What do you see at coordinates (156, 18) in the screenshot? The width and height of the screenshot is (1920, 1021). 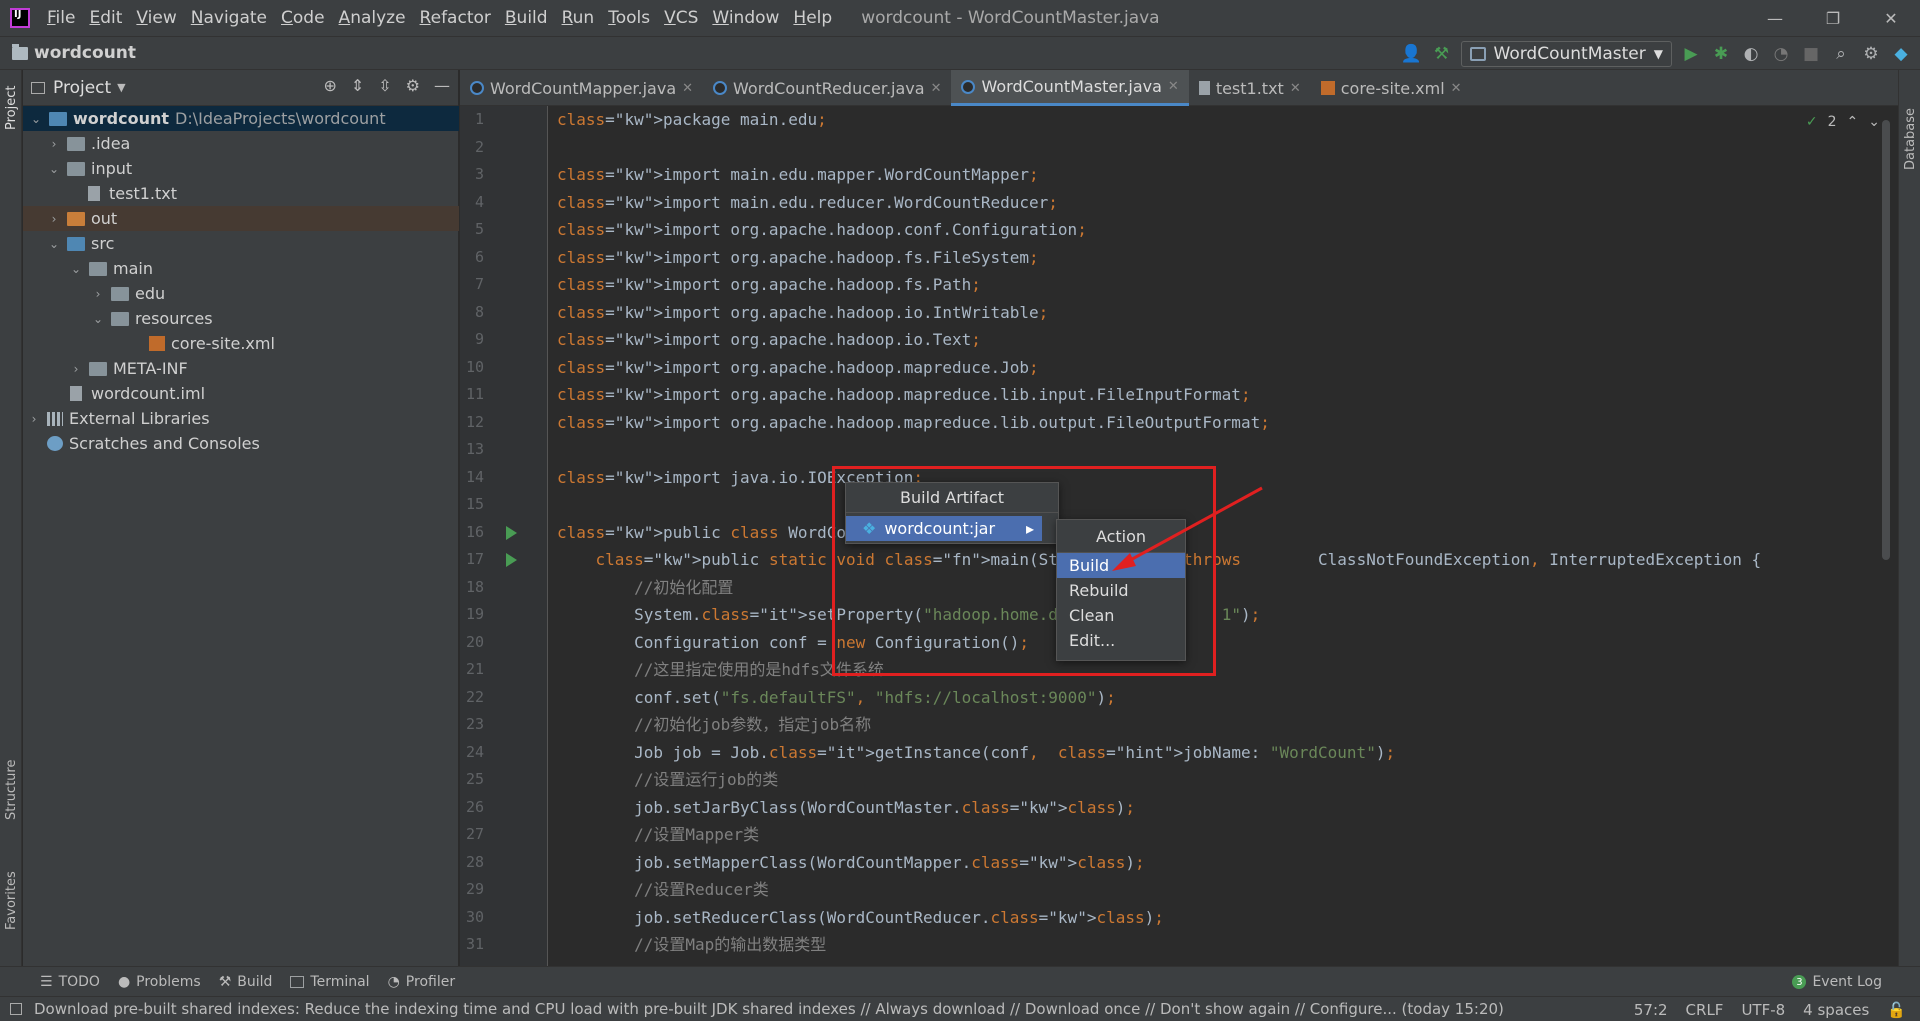 I see `menu-view: View` at bounding box center [156, 18].